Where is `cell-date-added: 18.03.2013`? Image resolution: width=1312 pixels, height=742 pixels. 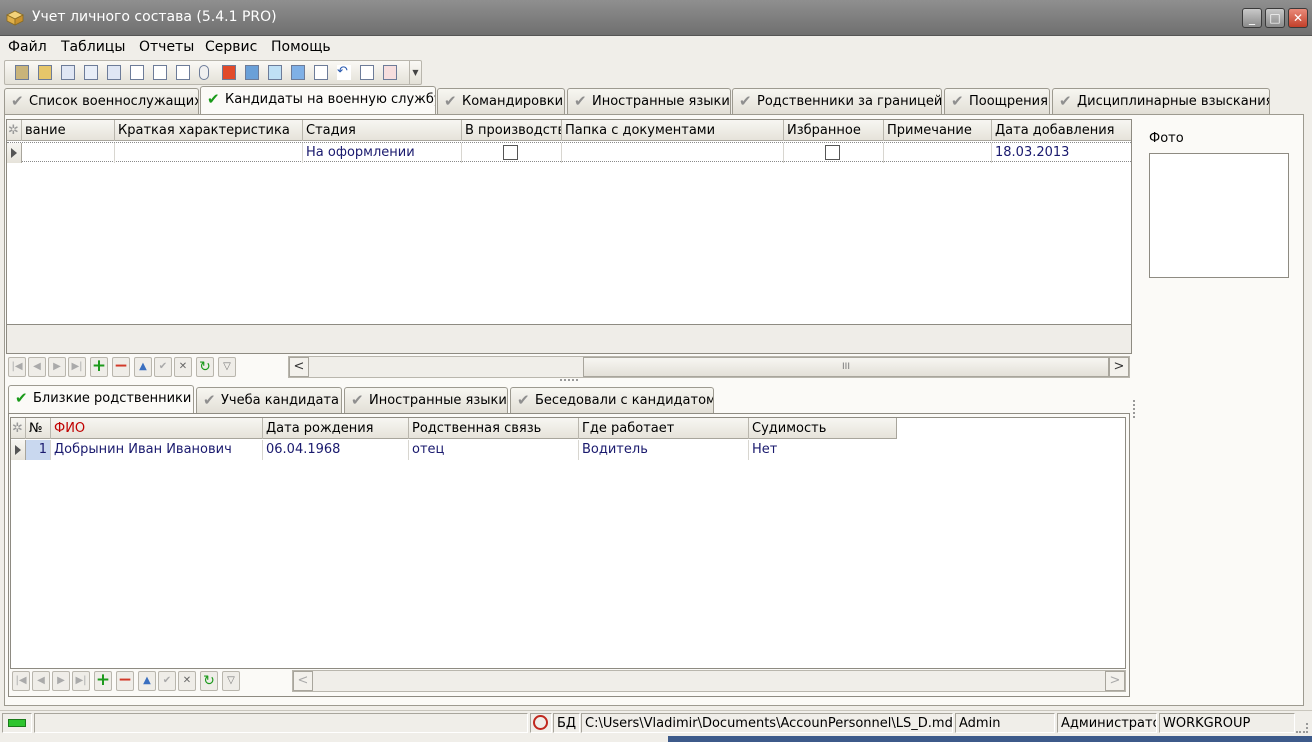
cell-date-added: 18.03.2013 is located at coordinates (1061, 153).